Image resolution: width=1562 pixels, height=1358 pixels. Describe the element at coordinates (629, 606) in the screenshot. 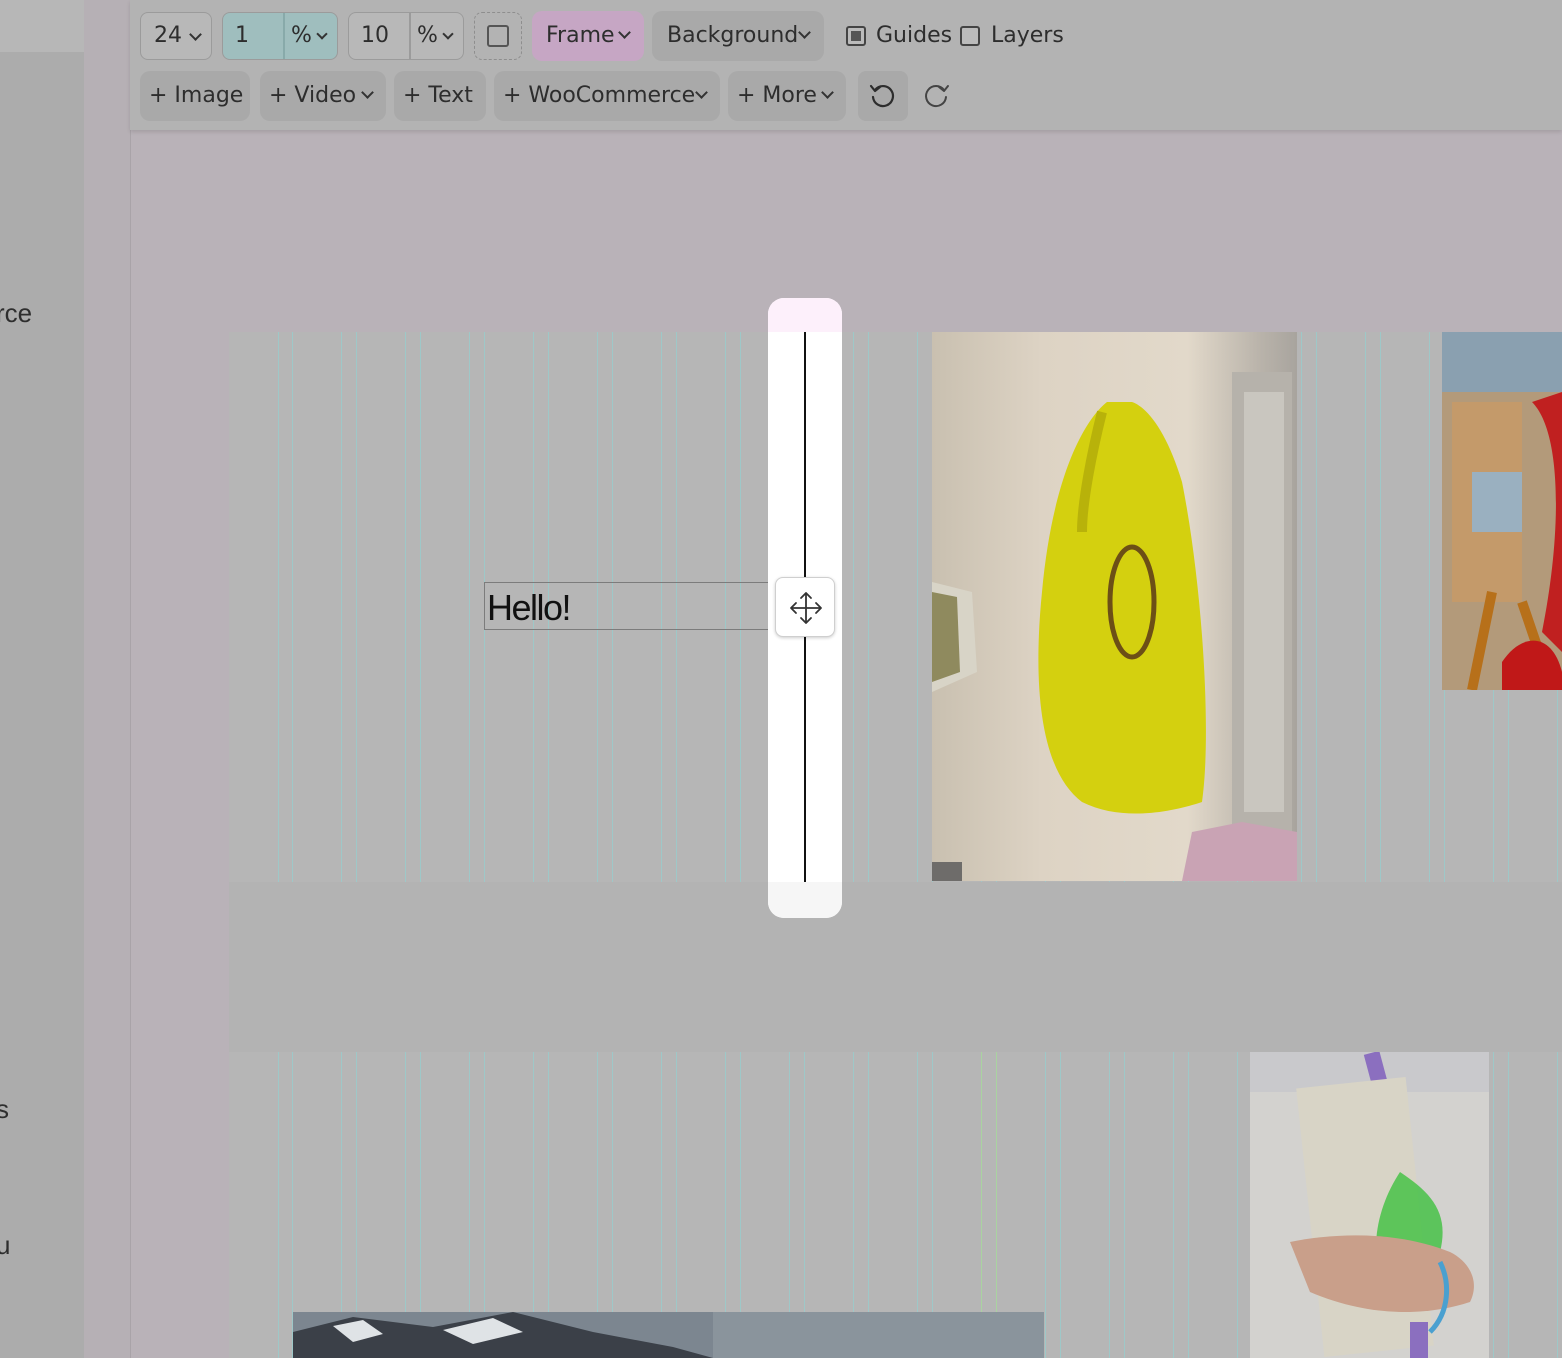

I see `text-block: Hello!` at that location.